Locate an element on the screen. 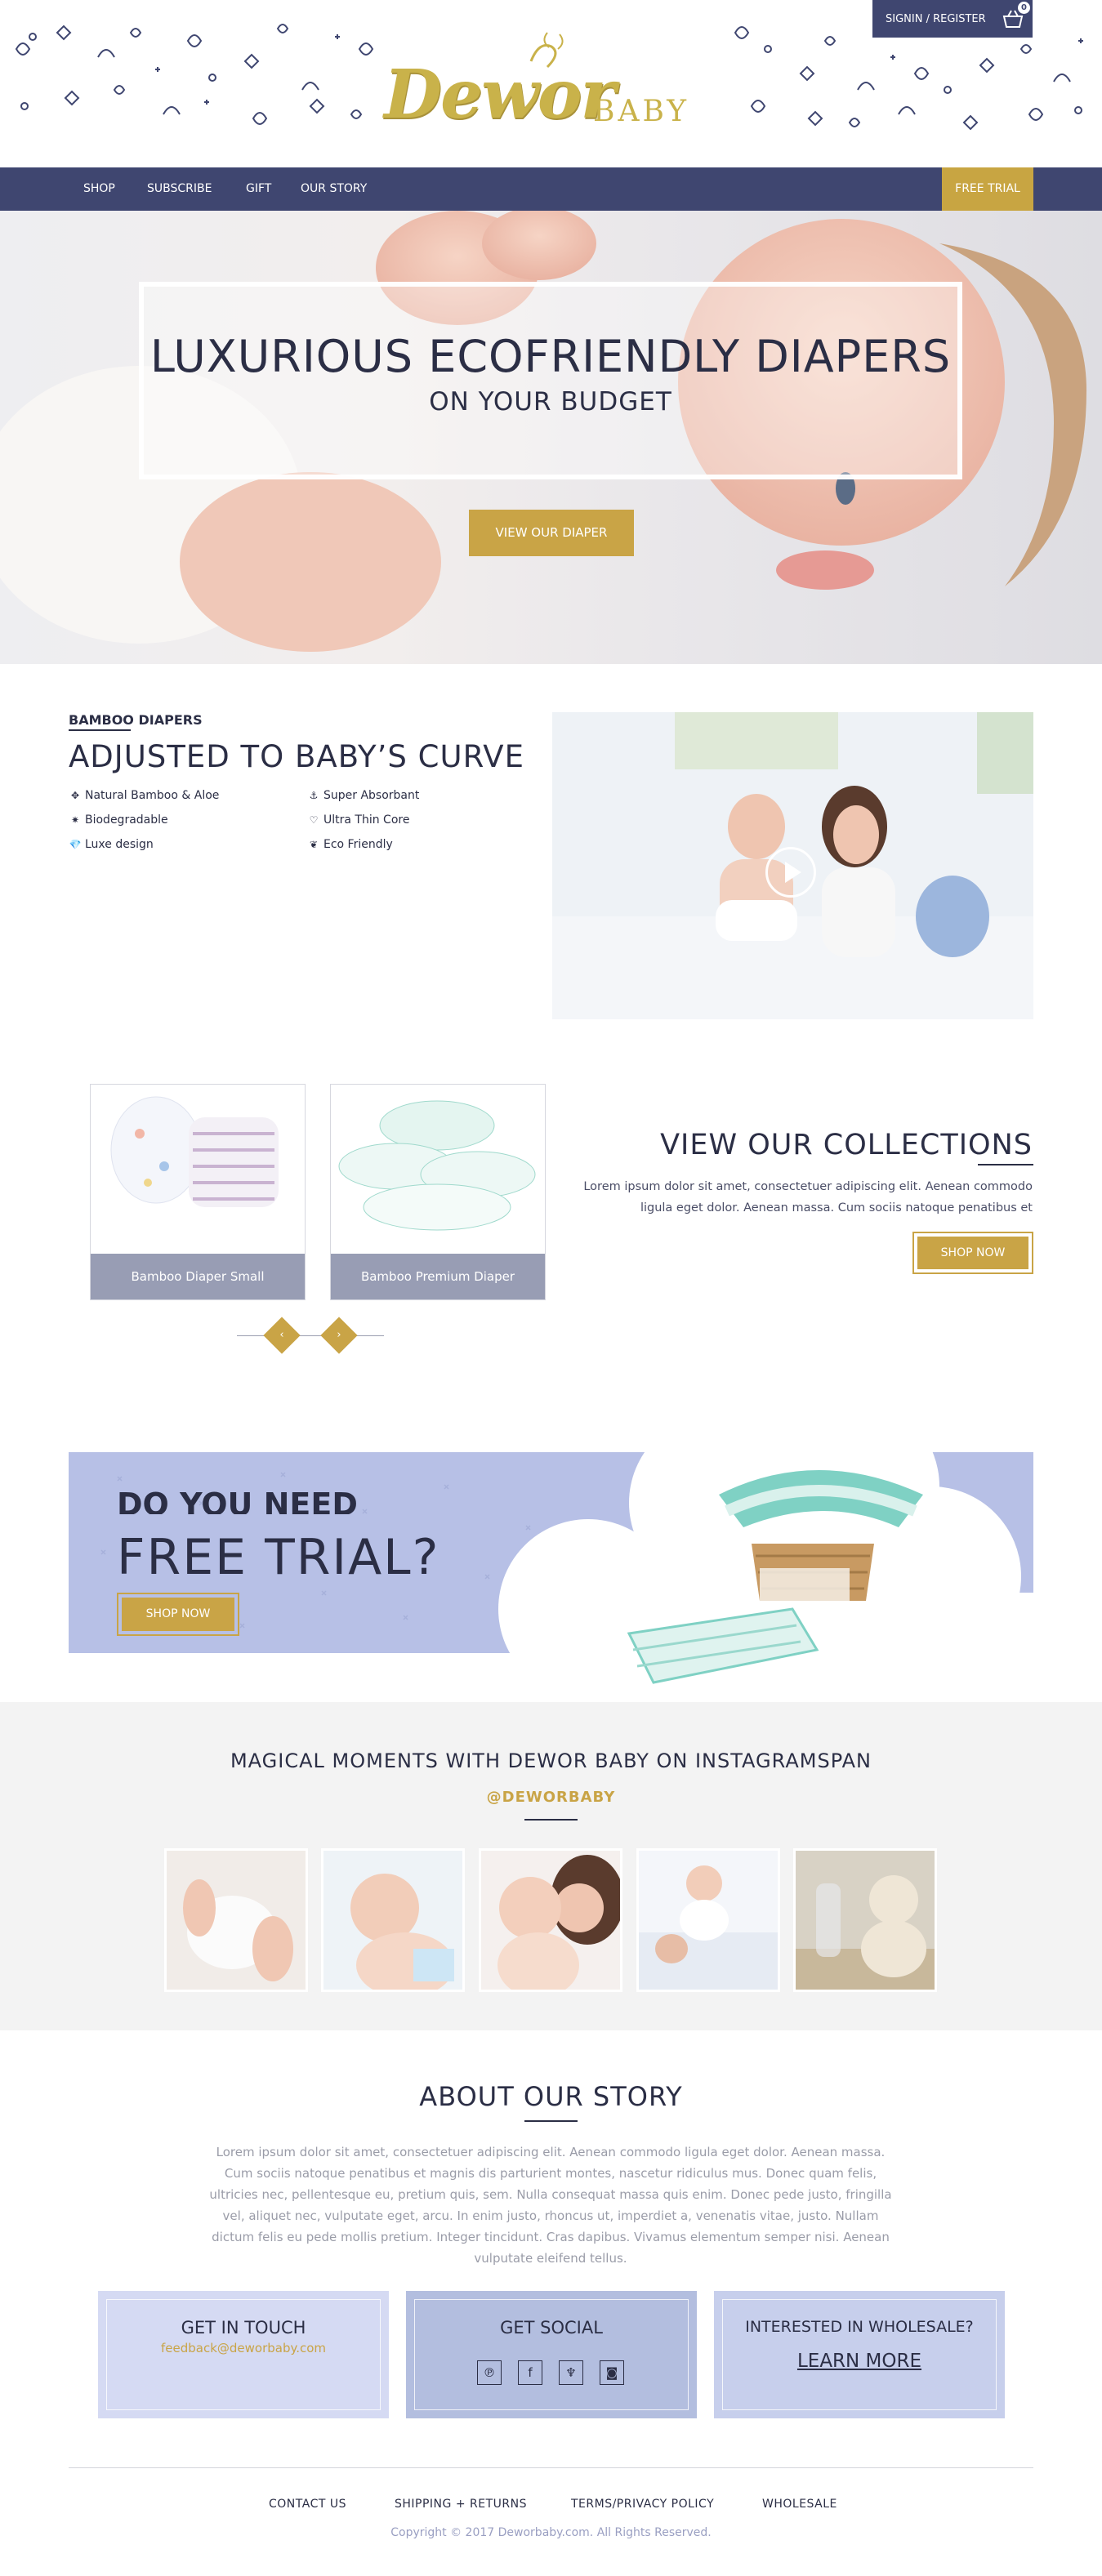 The width and height of the screenshot is (1102, 2576). carousel-prev-button: ‹ is located at coordinates (282, 1335).